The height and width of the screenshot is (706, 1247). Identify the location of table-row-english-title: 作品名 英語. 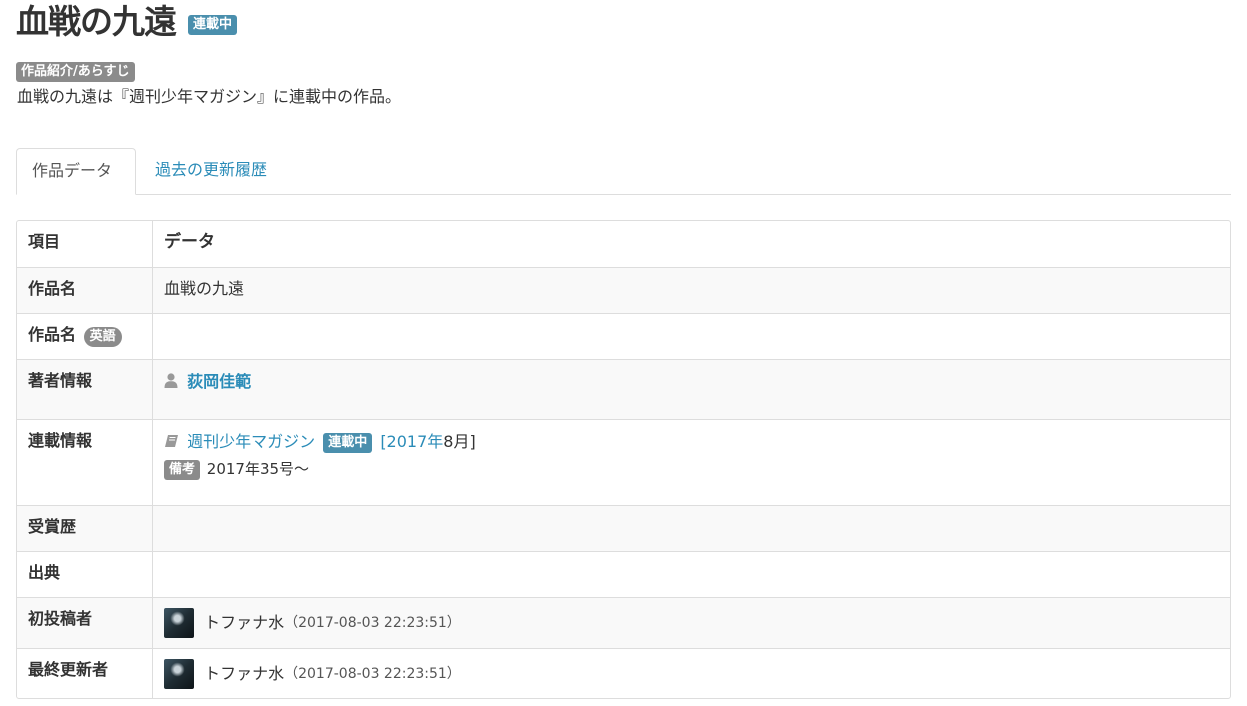
(623, 336).